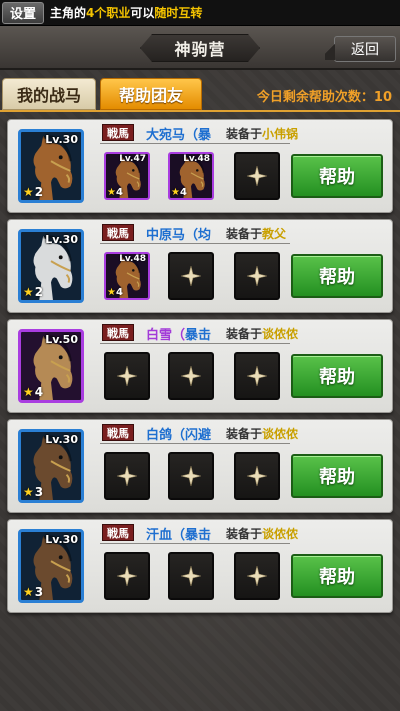 This screenshot has height=711, width=400. Describe the element at coordinates (315, 97) in the screenshot. I see `remaining-help-label: 今日剩余帮助次数：` at that location.